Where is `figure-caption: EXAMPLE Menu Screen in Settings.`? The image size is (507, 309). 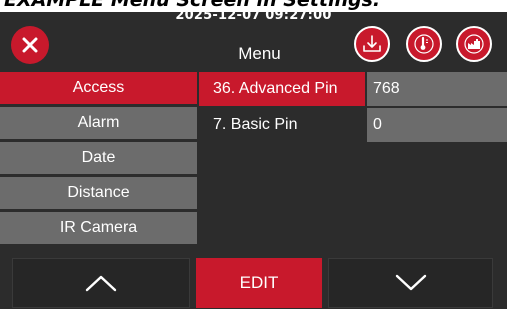
figure-caption: EXAMPLE Menu Screen in Settings. is located at coordinates (253, 6).